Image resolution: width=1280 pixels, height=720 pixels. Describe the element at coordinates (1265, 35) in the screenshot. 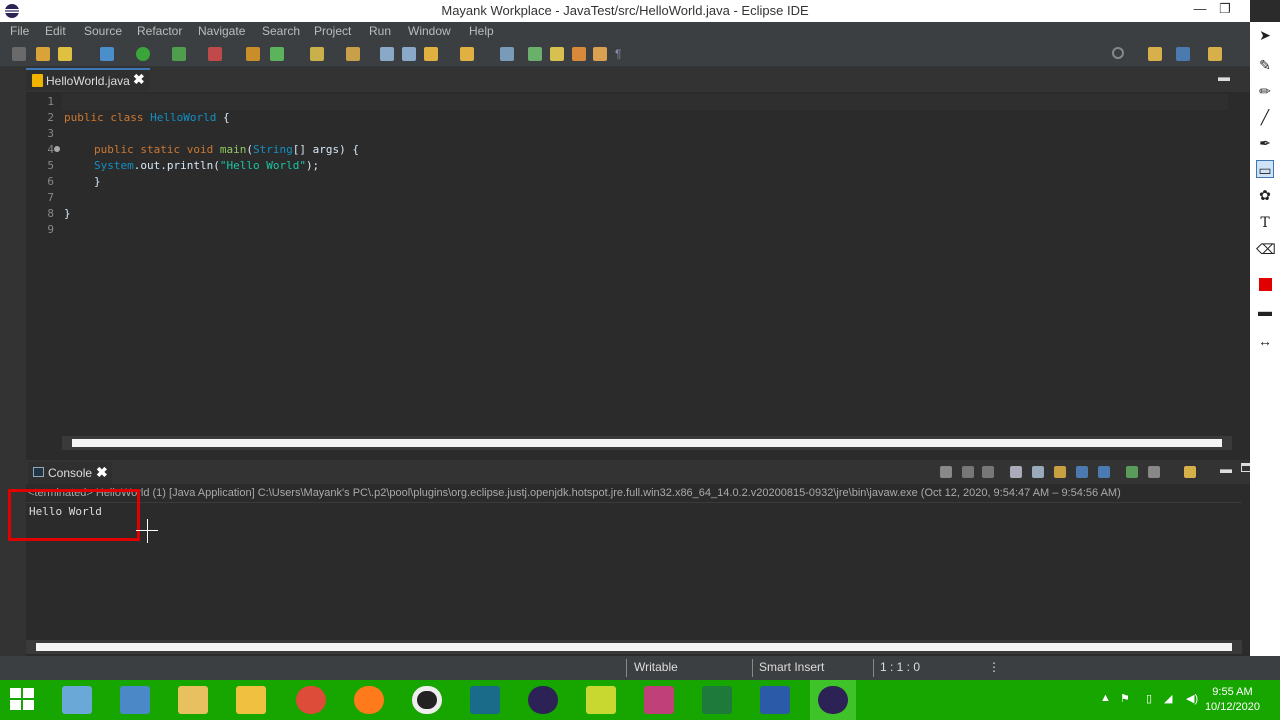

I see `pointer-icon: ➤` at that location.